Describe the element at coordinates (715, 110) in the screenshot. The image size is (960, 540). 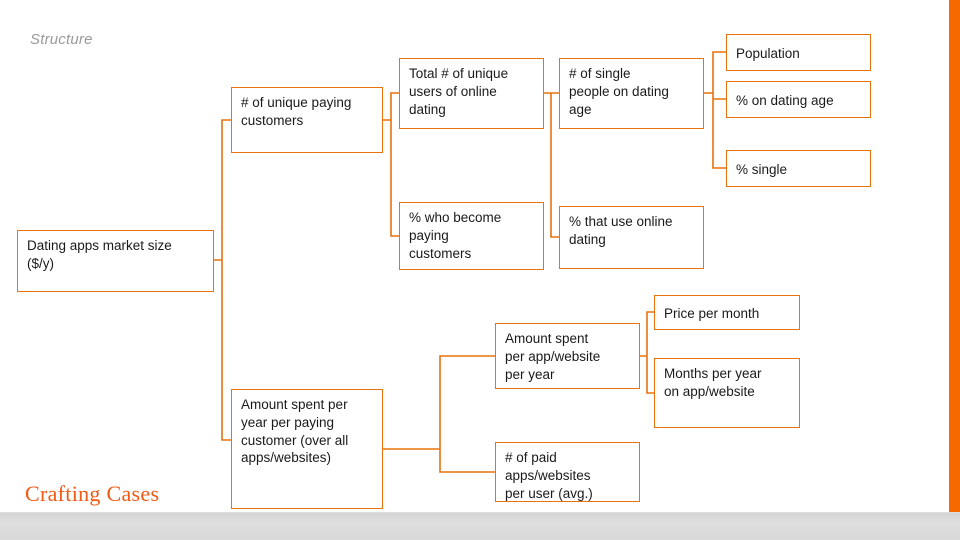
I see `connector-single-people-to-children` at that location.